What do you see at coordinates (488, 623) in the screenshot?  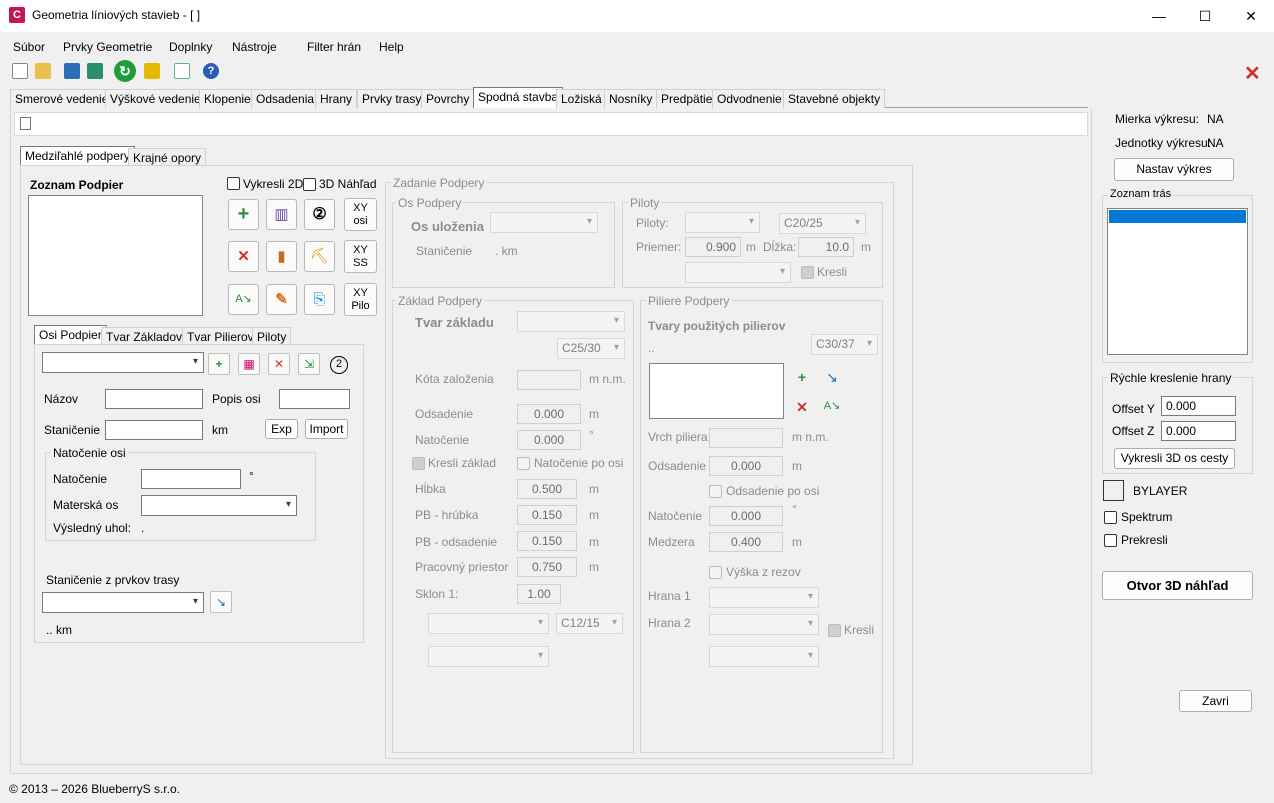 I see `zaklad-type2-select: ▾` at bounding box center [488, 623].